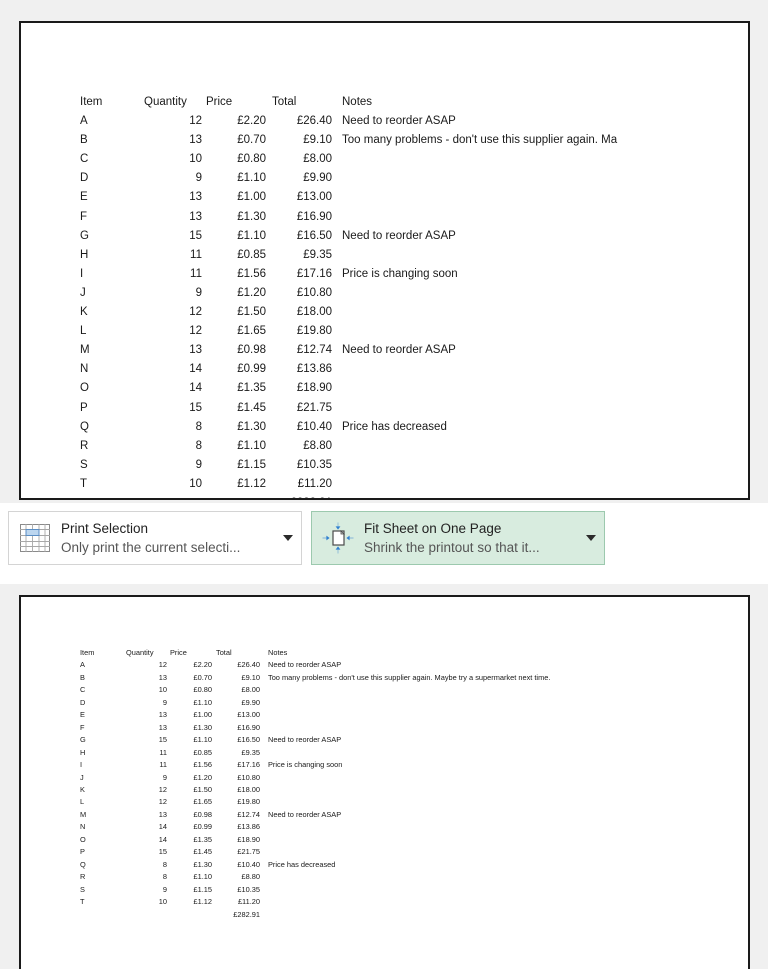 This screenshot has height=969, width=768. Describe the element at coordinates (251, 369) in the screenshot. I see `cell-price: £0.99` at that location.